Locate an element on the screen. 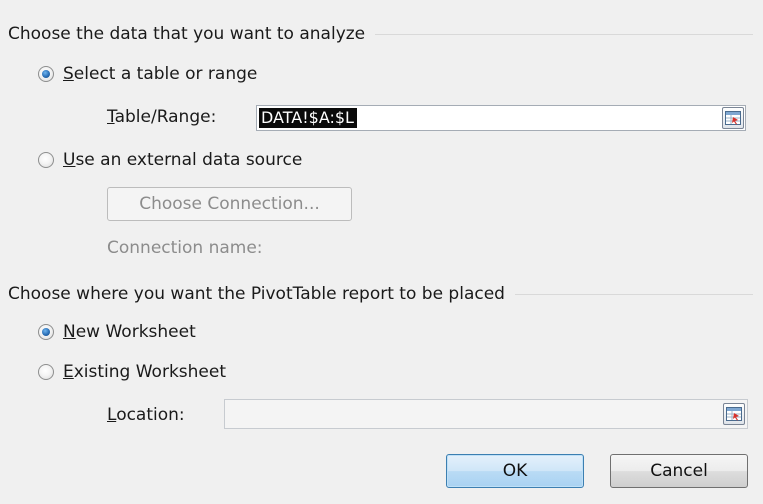 This screenshot has width=763, height=504. data-section-divider is located at coordinates (564, 34).